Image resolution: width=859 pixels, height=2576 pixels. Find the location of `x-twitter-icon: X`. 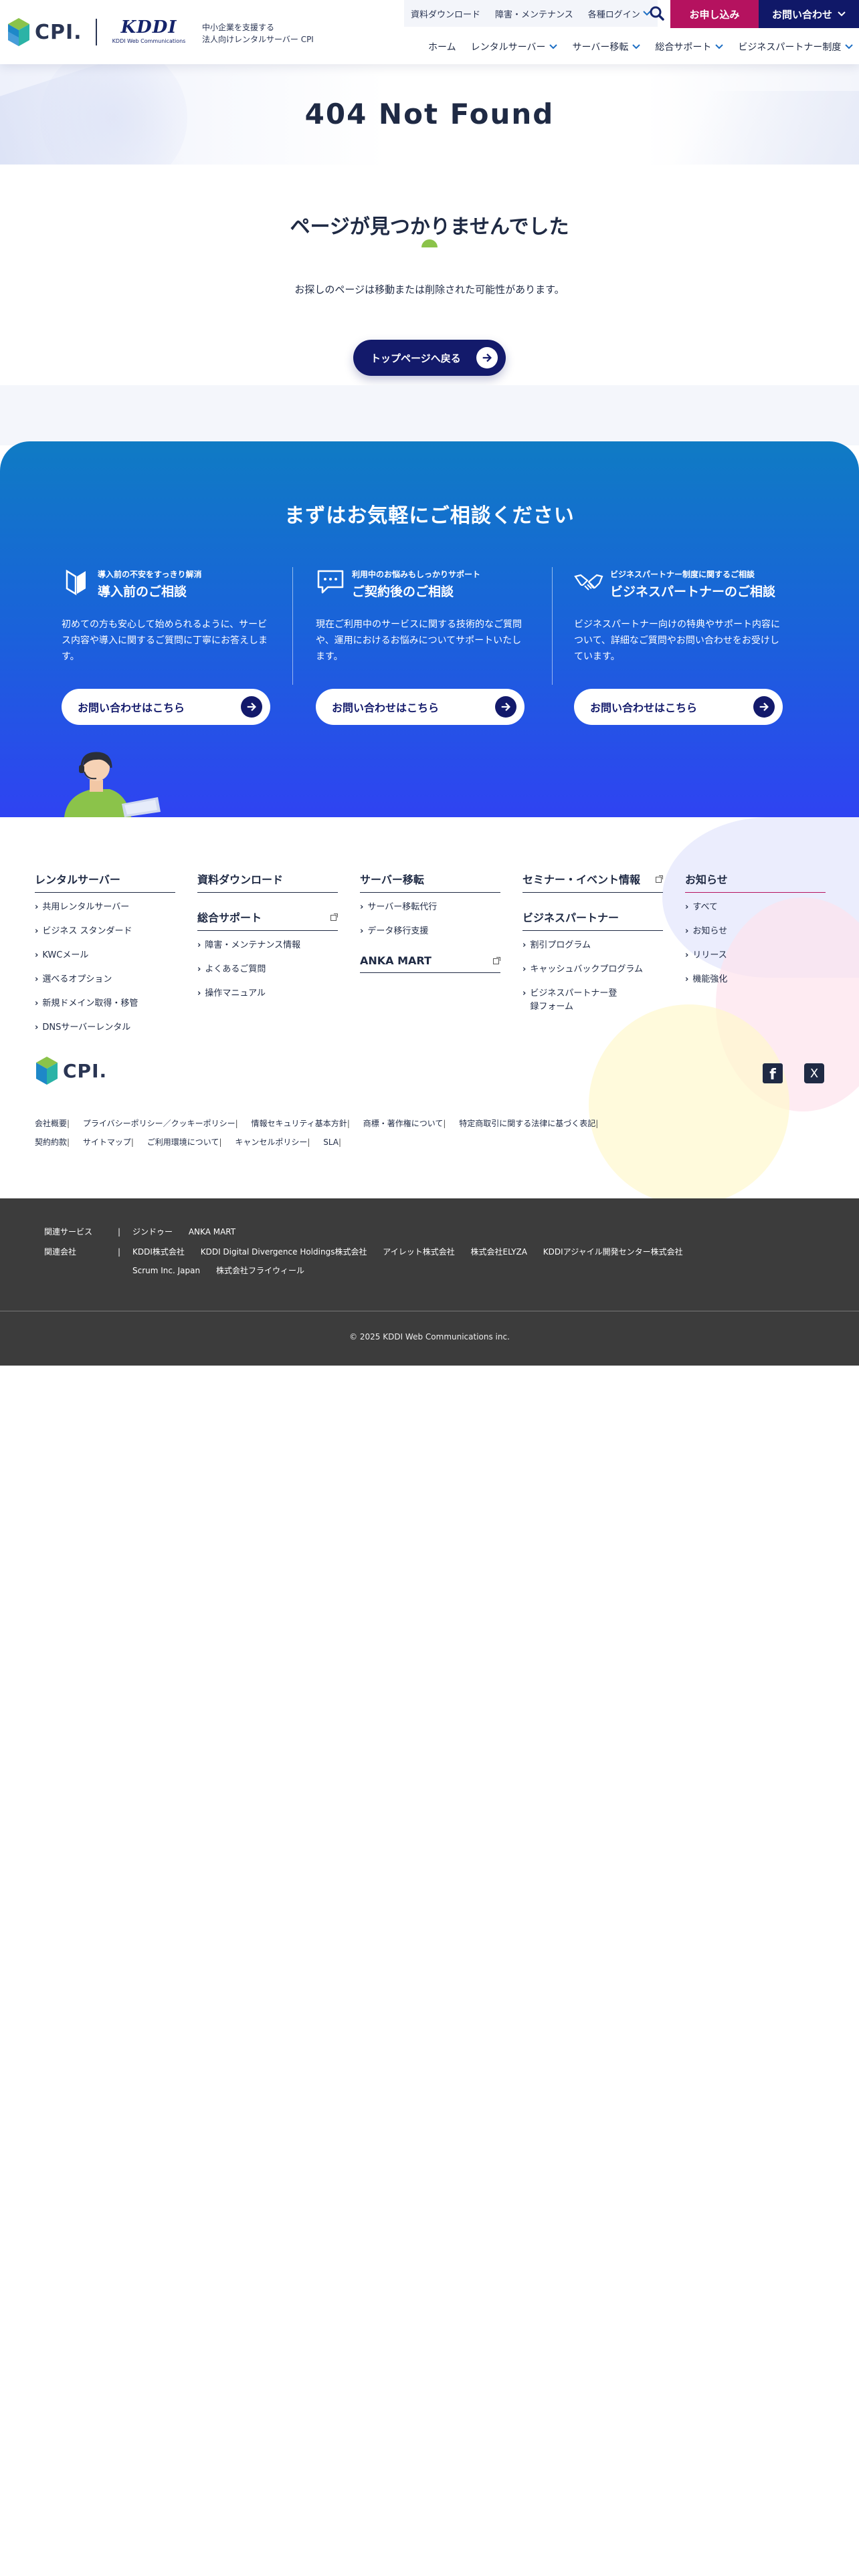

x-twitter-icon: X is located at coordinates (814, 1073).